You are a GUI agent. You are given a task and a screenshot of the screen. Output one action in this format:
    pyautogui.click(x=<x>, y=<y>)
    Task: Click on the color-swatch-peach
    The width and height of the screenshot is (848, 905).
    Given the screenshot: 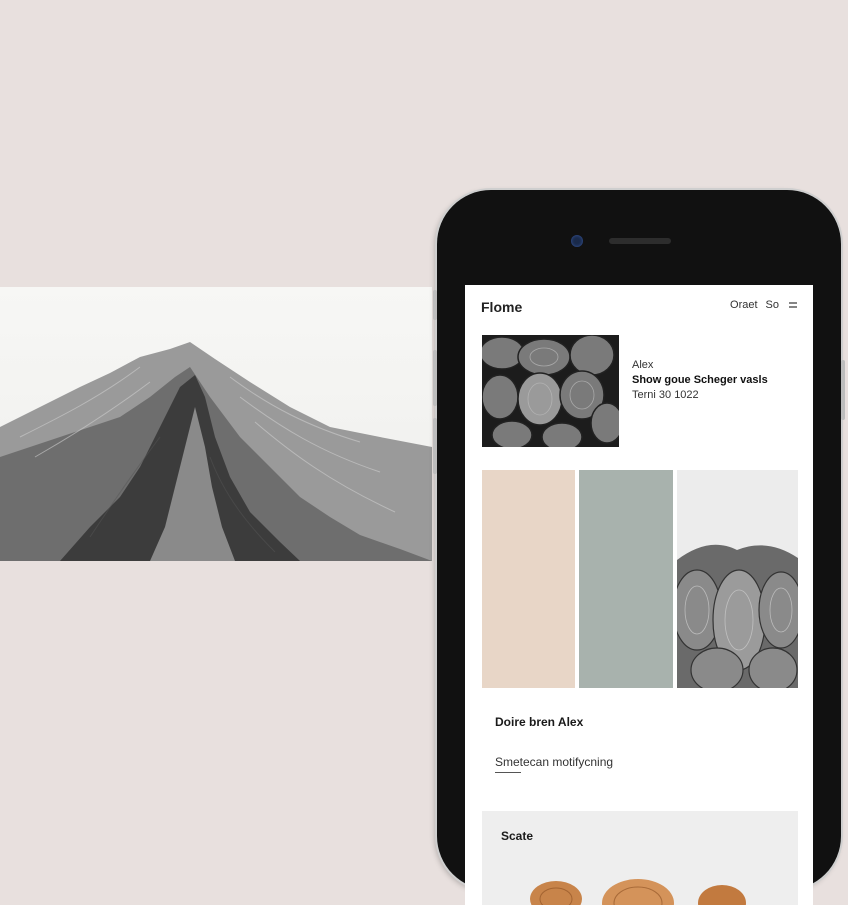 What is the action you would take?
    pyautogui.click(x=528, y=579)
    